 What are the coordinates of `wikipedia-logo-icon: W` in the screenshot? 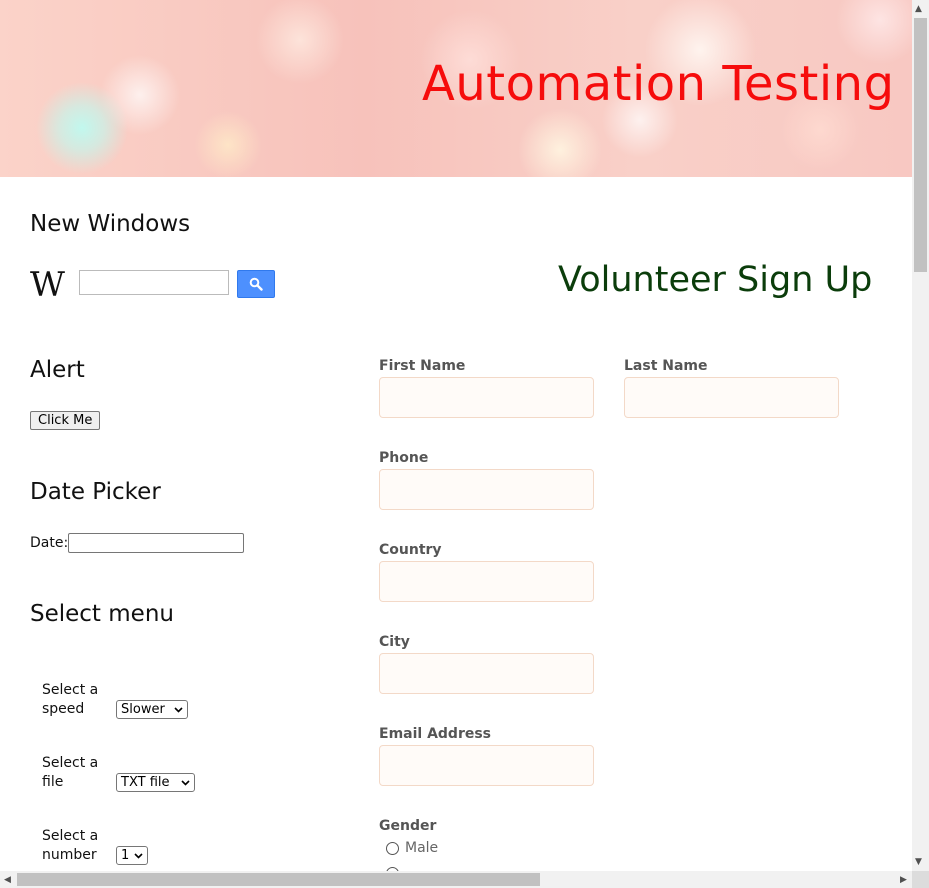 It's located at (47, 285).